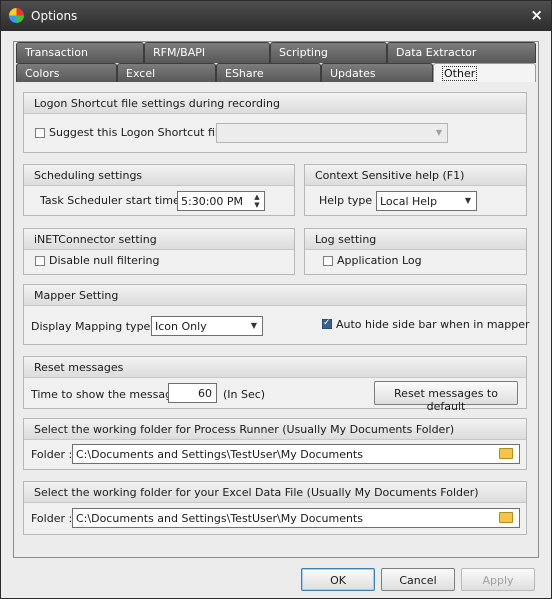  What do you see at coordinates (498, 579) in the screenshot?
I see `apply-button: Apply` at bounding box center [498, 579].